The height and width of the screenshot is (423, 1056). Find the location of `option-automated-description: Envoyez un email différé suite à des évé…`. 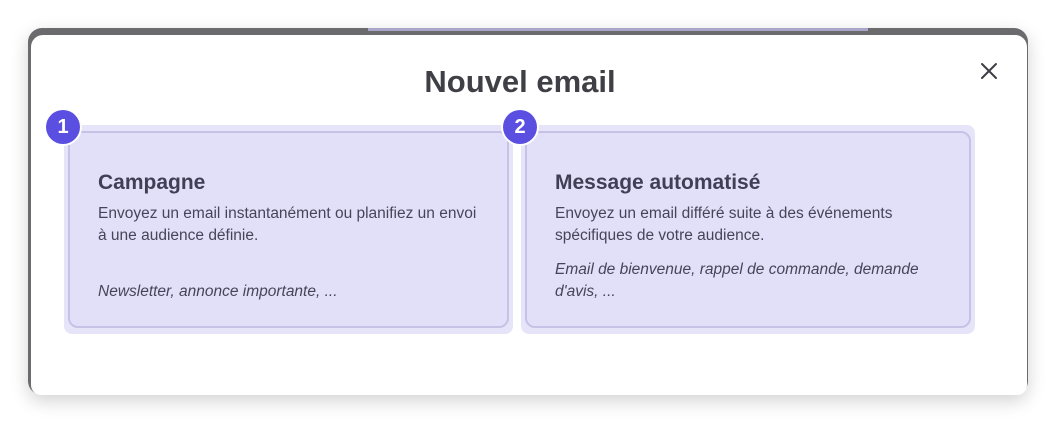

option-automated-description: Envoyez un email différé suite à des évé… is located at coordinates (724, 224).